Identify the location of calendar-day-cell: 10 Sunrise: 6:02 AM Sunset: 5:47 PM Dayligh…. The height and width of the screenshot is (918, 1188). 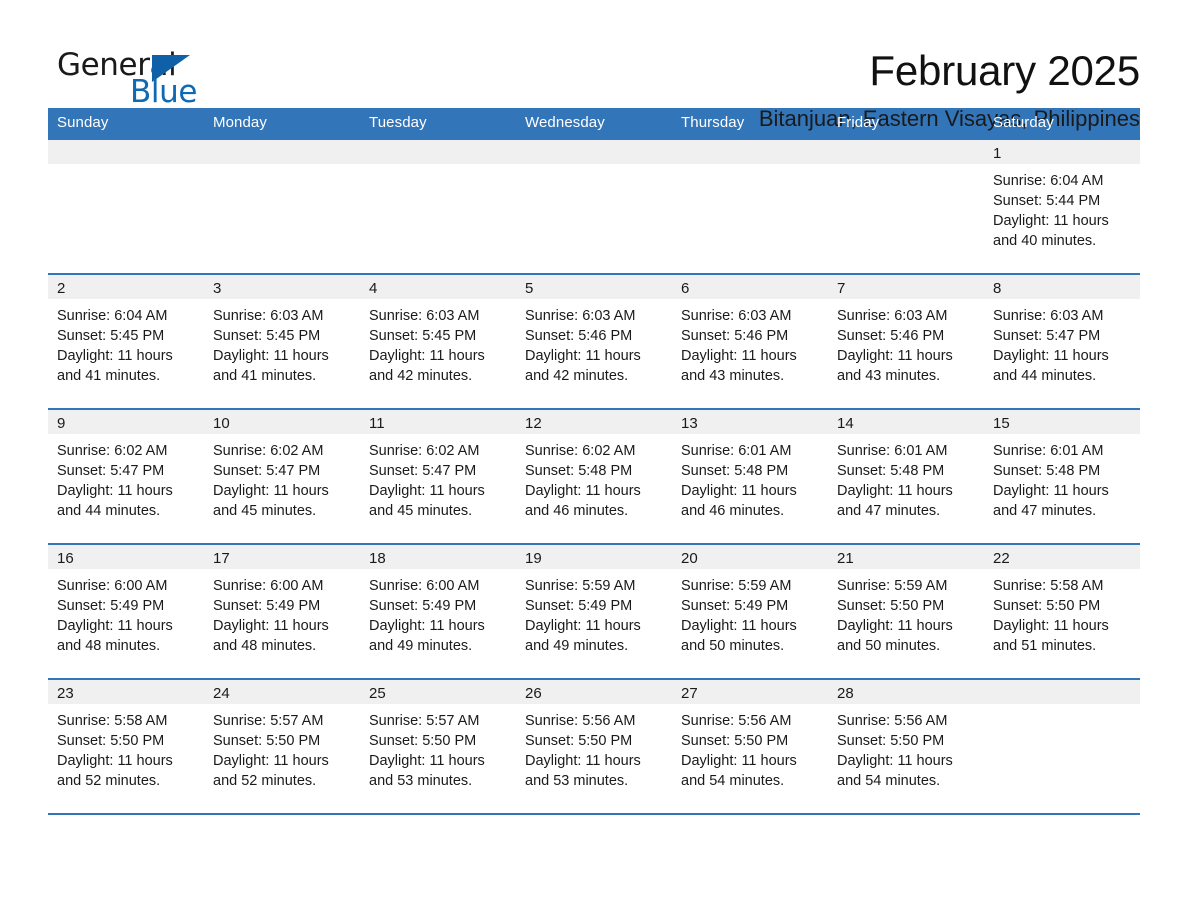
(282, 476).